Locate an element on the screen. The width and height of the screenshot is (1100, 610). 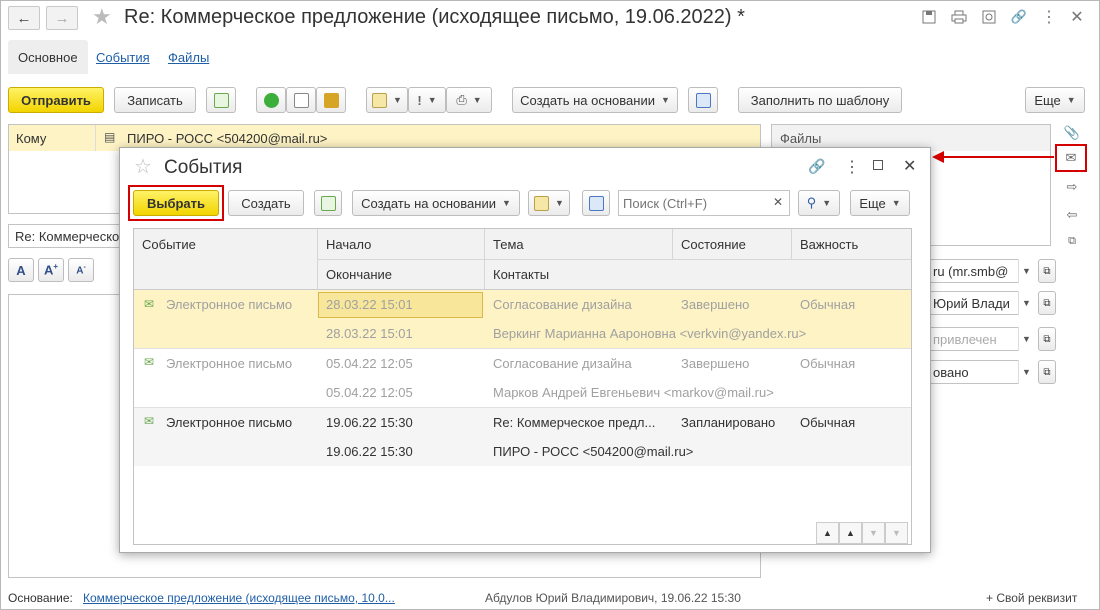
attach-email-icon: ✉ is located at coordinates (1071, 158).